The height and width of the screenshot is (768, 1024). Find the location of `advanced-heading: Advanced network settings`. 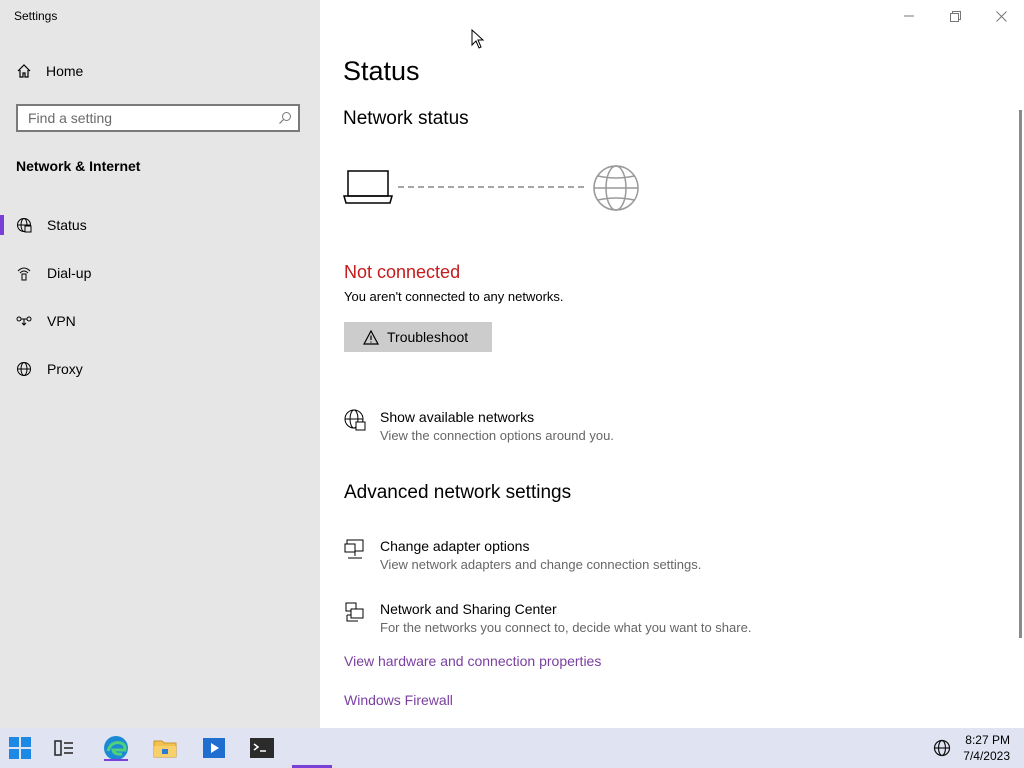

advanced-heading: Advanced network settings is located at coordinates (458, 492).